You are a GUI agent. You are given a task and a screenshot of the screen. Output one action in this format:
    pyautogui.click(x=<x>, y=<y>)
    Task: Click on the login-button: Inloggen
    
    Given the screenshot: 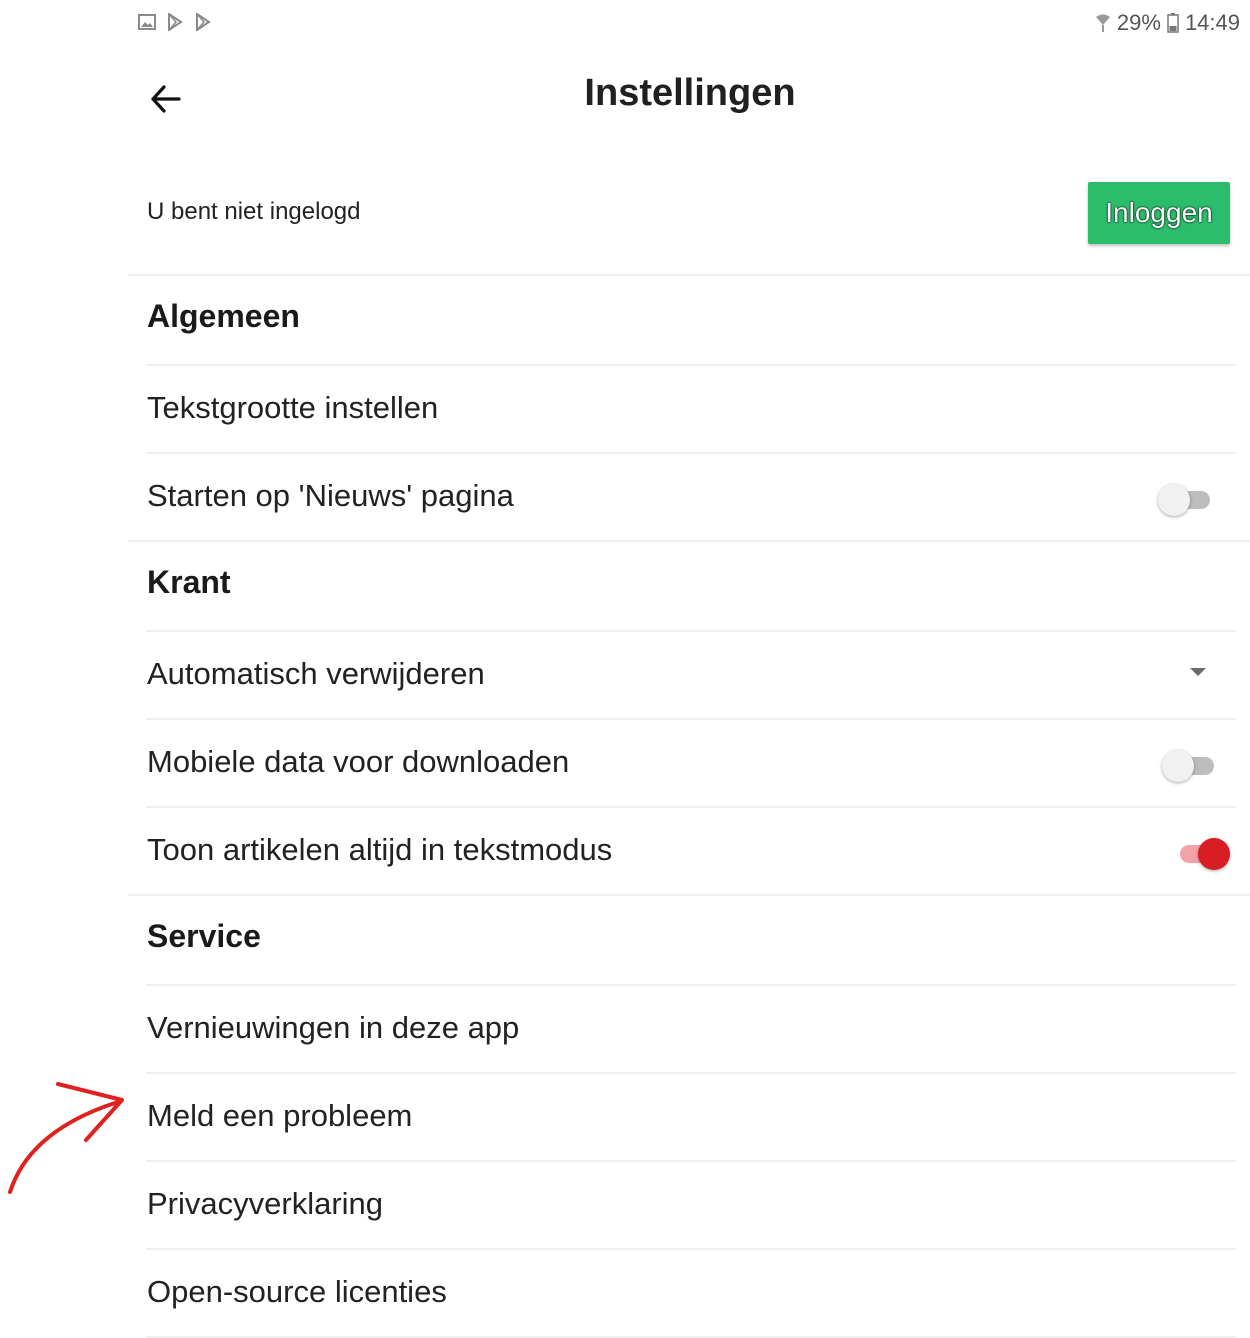 What is the action you would take?
    pyautogui.click(x=1159, y=213)
    